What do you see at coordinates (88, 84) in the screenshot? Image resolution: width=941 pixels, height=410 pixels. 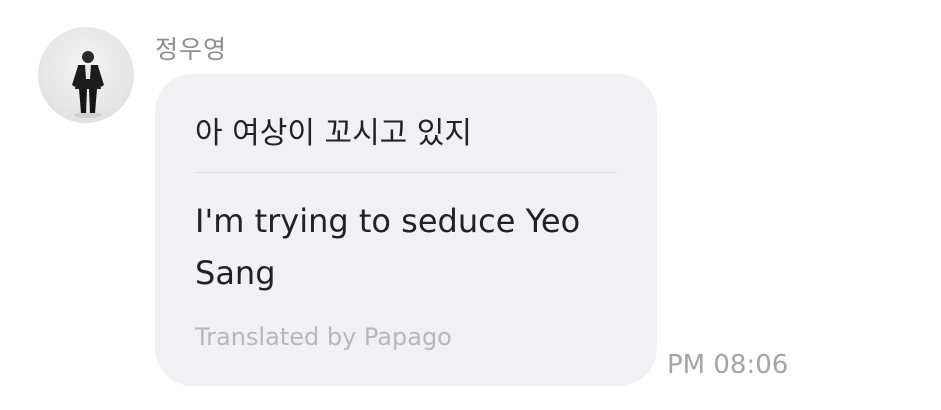 I see `profile-photo-icon` at bounding box center [88, 84].